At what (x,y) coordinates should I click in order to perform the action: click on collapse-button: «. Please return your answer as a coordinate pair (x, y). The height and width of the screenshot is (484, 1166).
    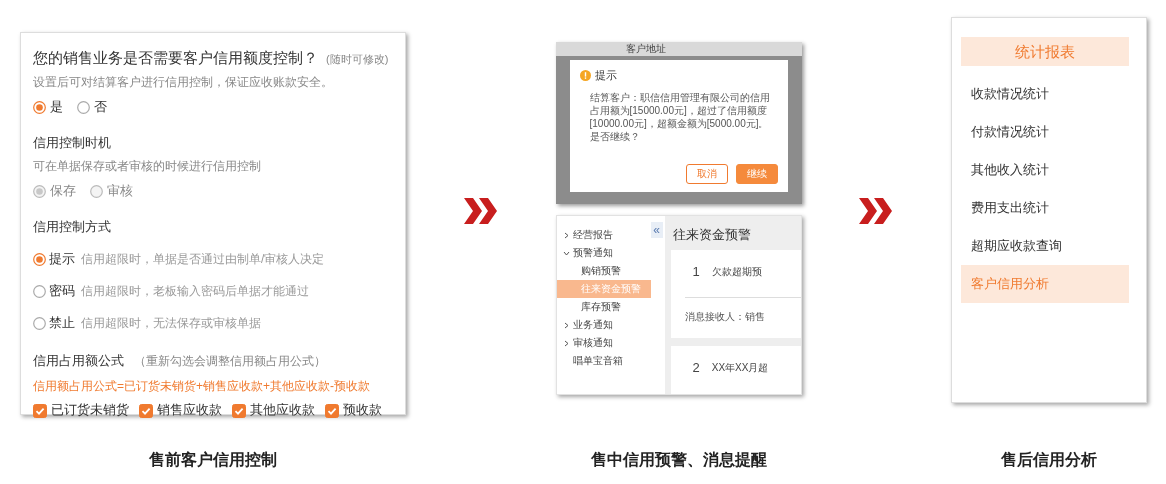
    Looking at the image, I should click on (656, 230).